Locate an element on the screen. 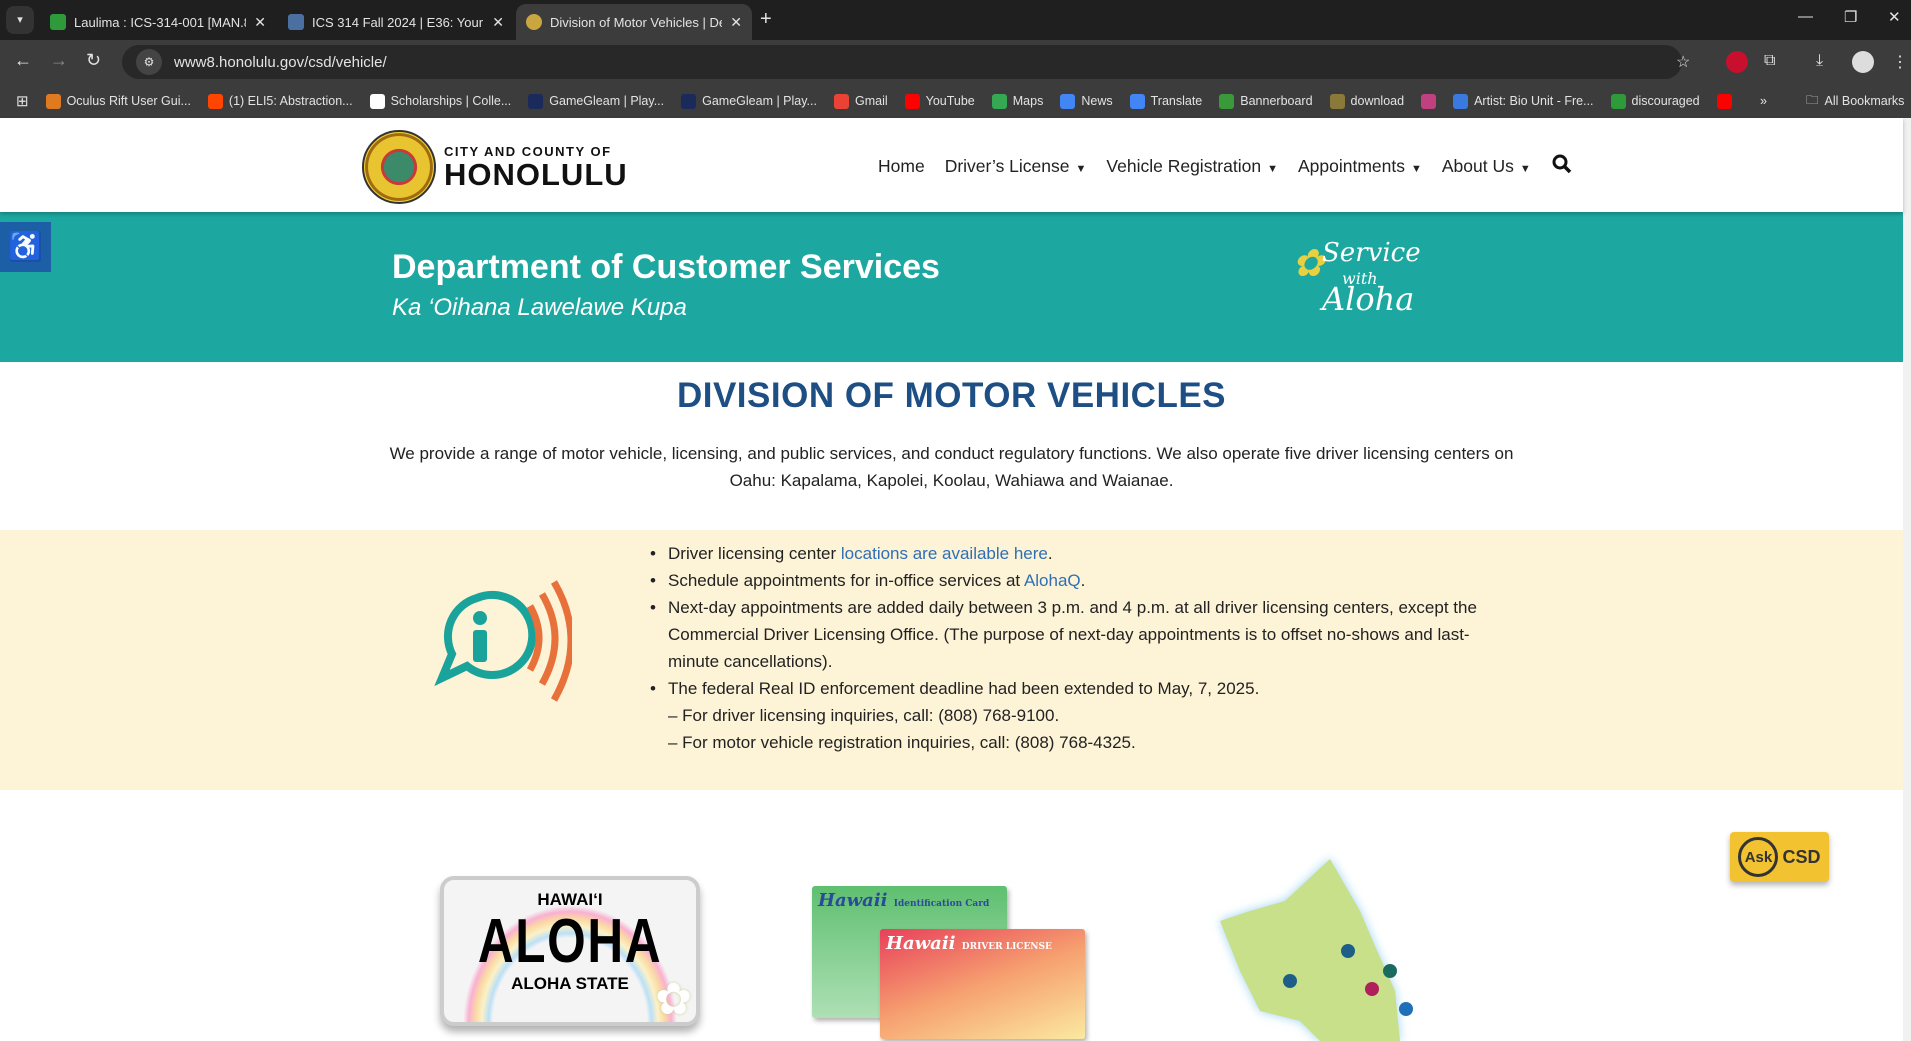 This screenshot has height=1041, width=1911. url-text: www8.honolulu.gov/csd/vehicle/ is located at coordinates (280, 62).